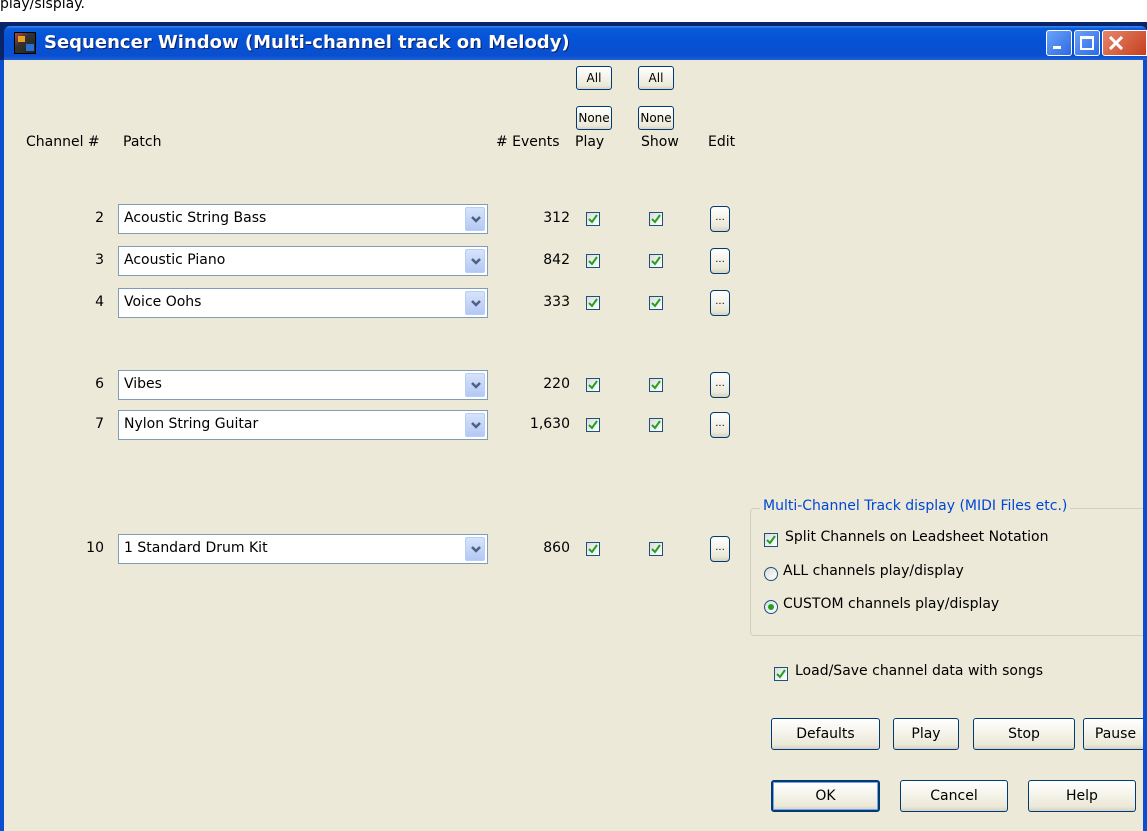 This screenshot has height=831, width=1147. I want to click on load-save-label: Load/Save channel data with songs, so click(919, 671).